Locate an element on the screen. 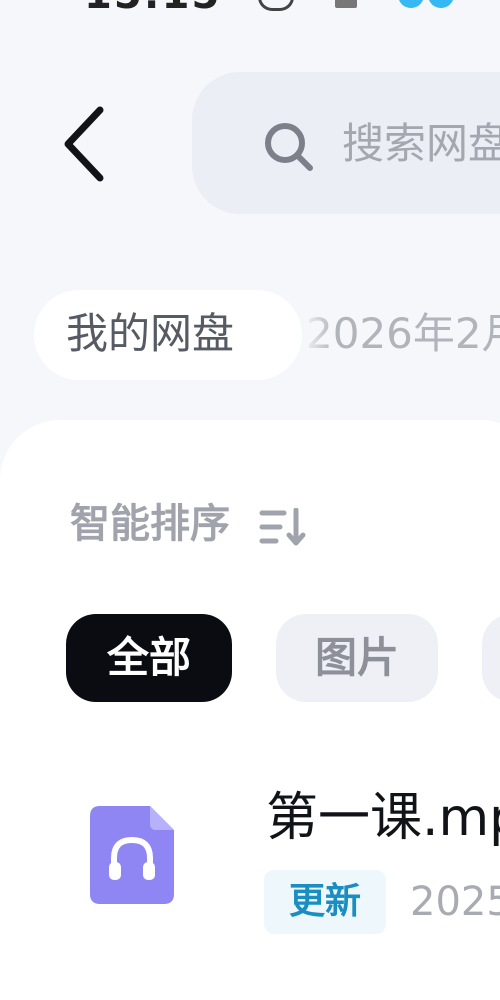  search-icon is located at coordinates (289, 147).